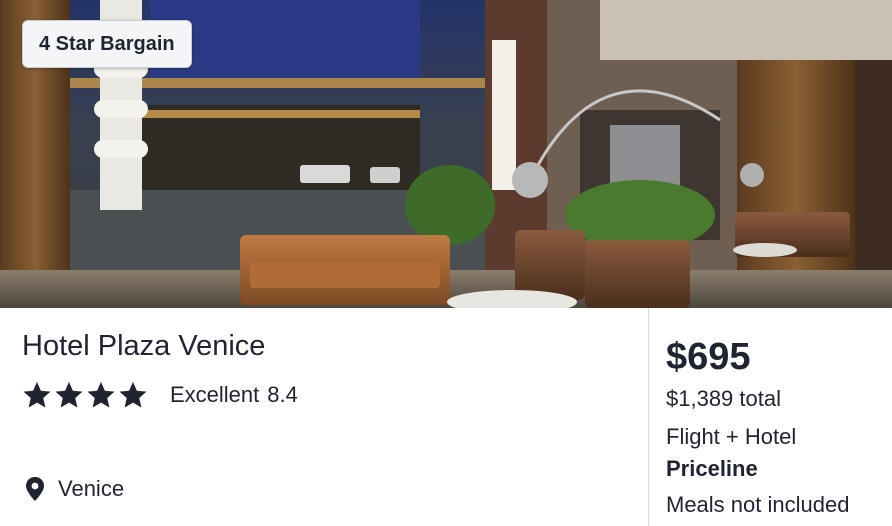 Image resolution: width=892 pixels, height=526 pixels. I want to click on meals-info: Meals not included, so click(758, 504).